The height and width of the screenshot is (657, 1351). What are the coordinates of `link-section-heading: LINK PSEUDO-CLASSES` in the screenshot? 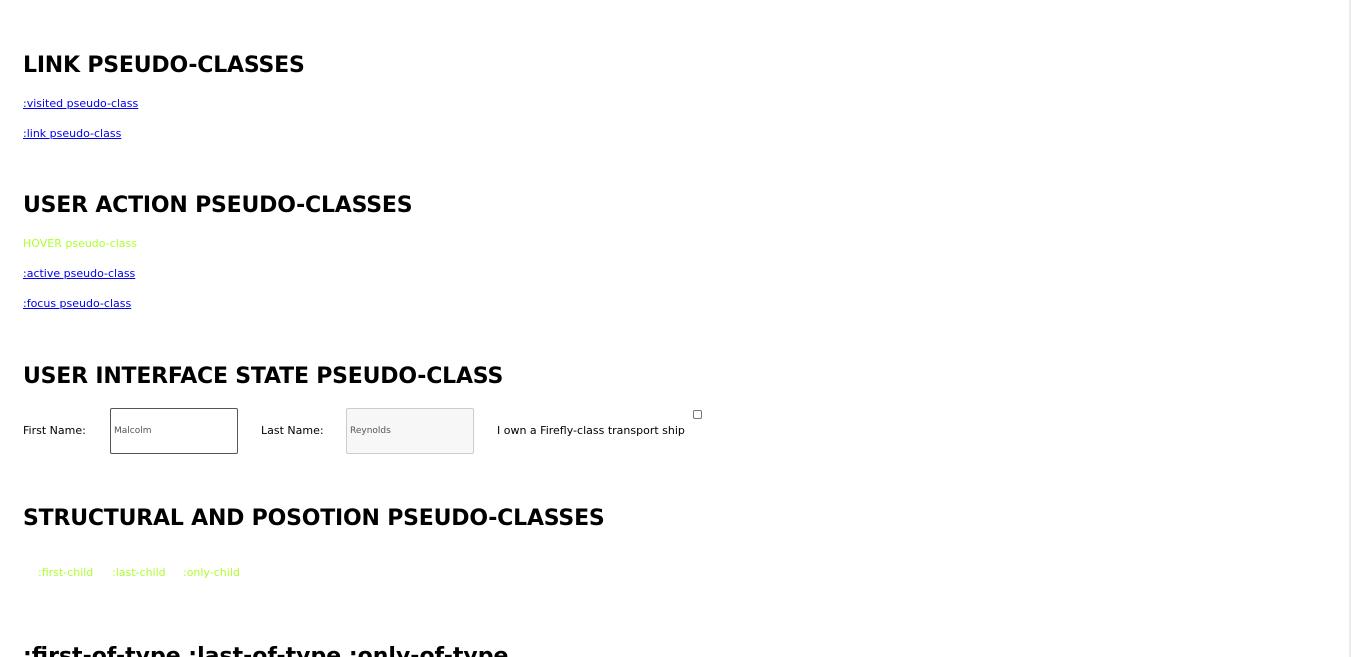 It's located at (164, 65).